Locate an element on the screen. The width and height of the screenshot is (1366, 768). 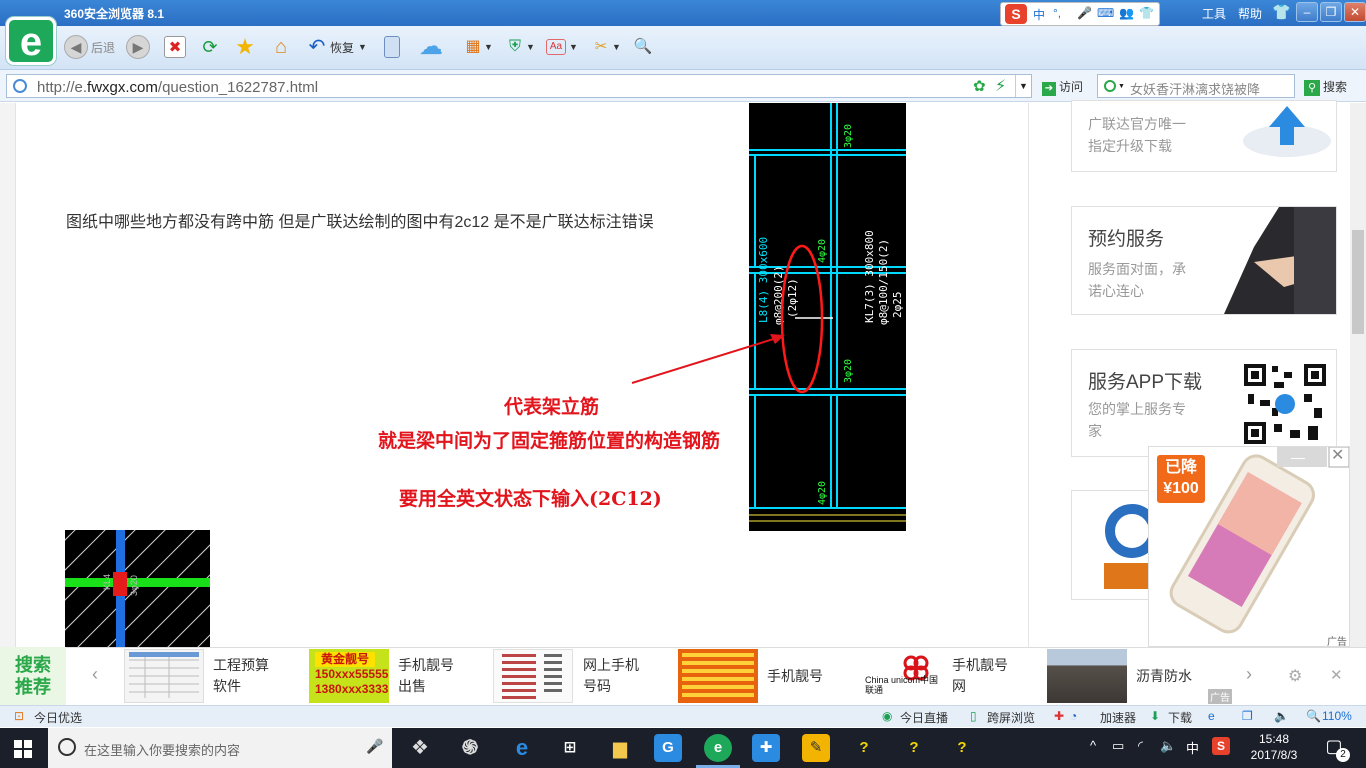
undo-icon: ↶ is located at coordinates (317, 47).